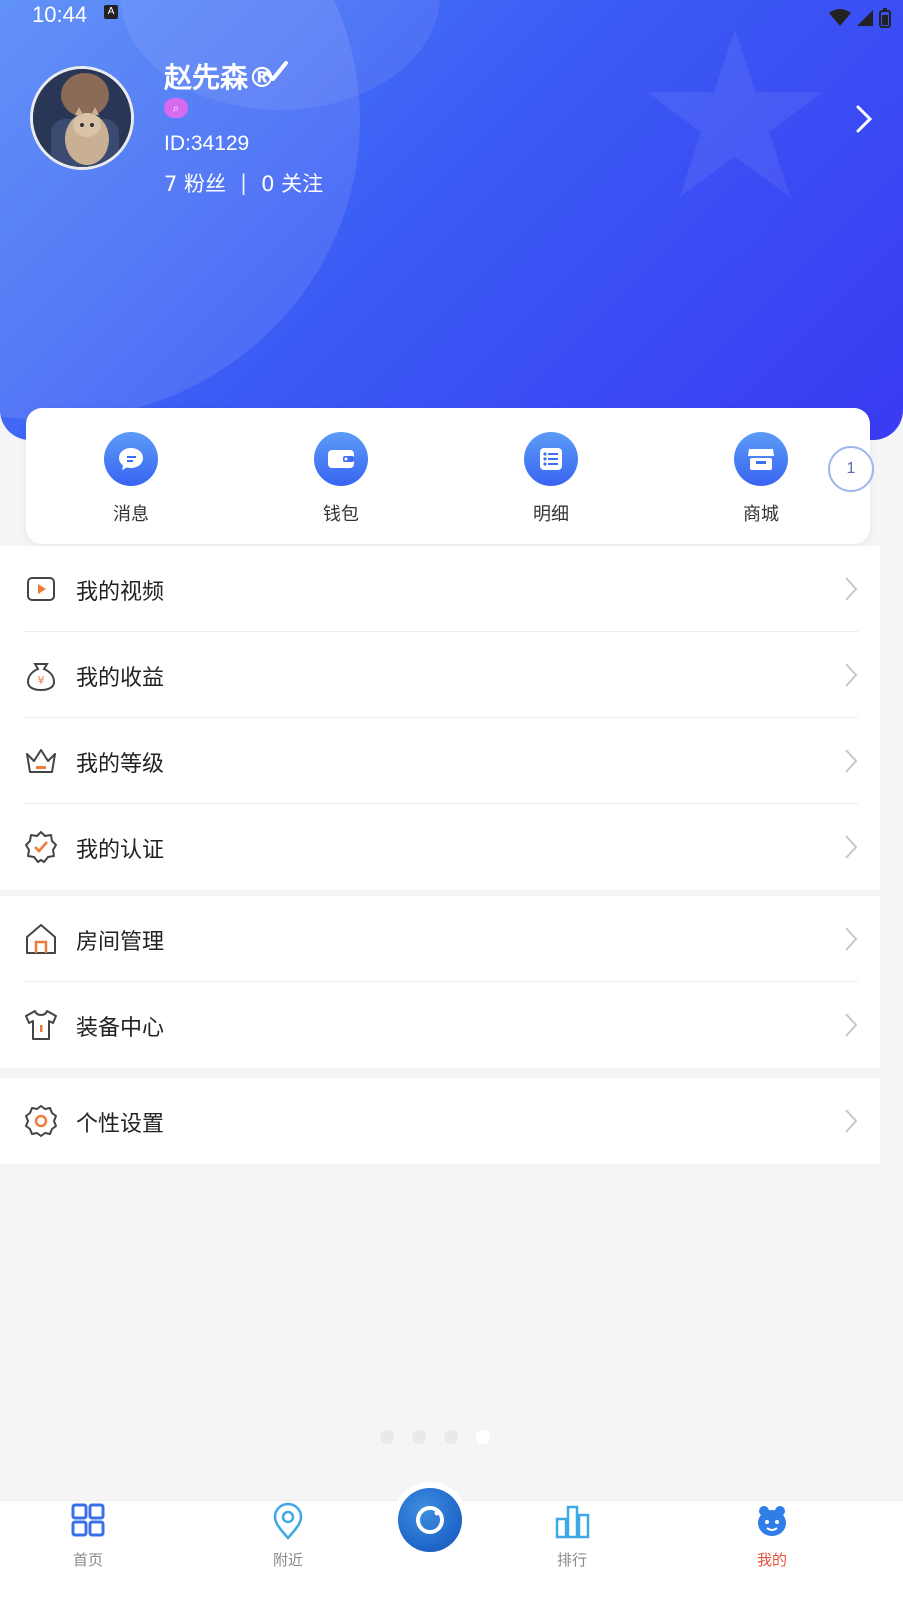 The height and width of the screenshot is (1605, 903). I want to click on camera-icon, so click(430, 1520).